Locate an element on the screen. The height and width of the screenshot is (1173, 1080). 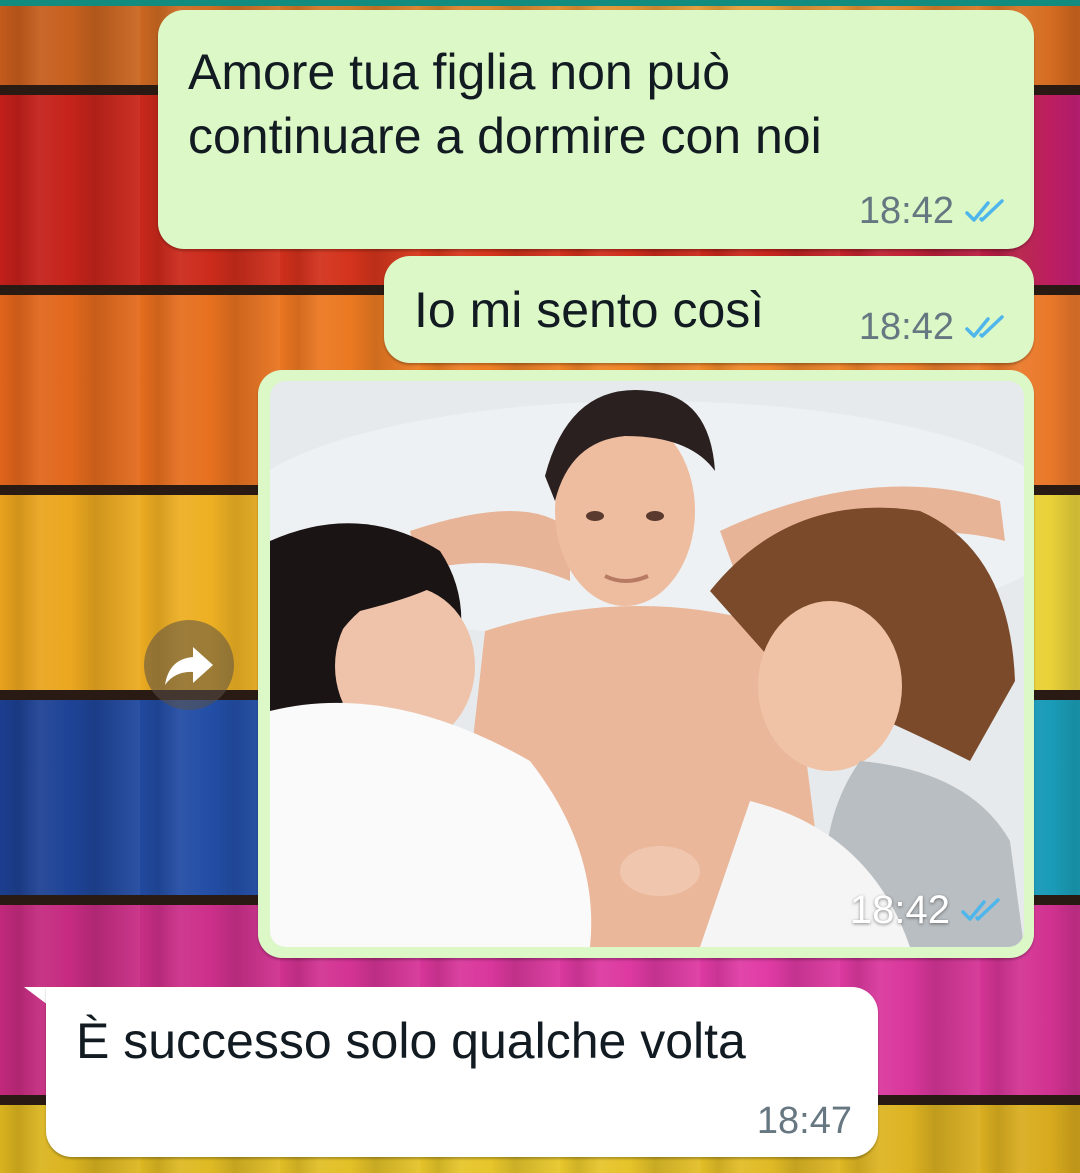
forward-button is located at coordinates (189, 665).